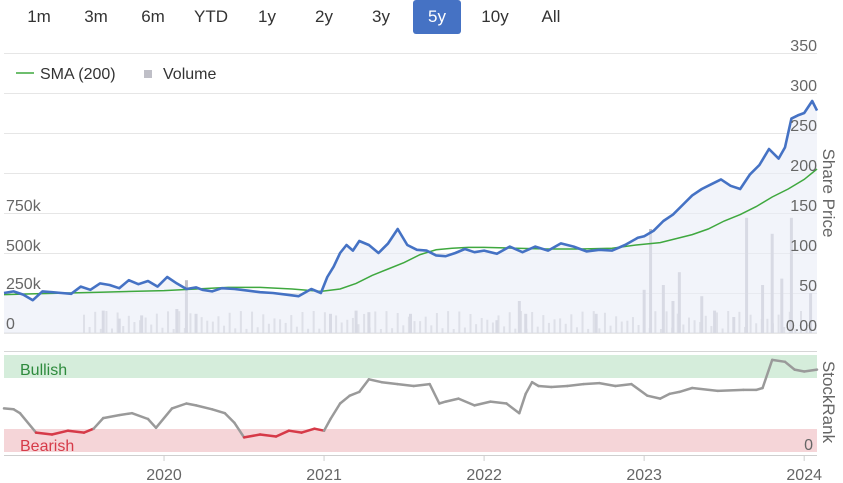 The height and width of the screenshot is (483, 843). I want to click on volume-tick-label: 750k, so click(24, 206).